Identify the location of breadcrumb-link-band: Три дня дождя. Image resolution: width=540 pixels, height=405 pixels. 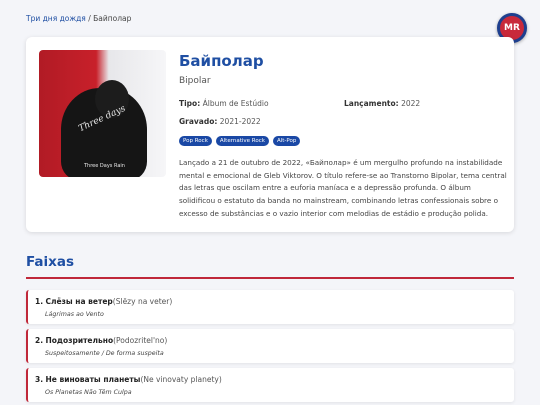
(56, 18).